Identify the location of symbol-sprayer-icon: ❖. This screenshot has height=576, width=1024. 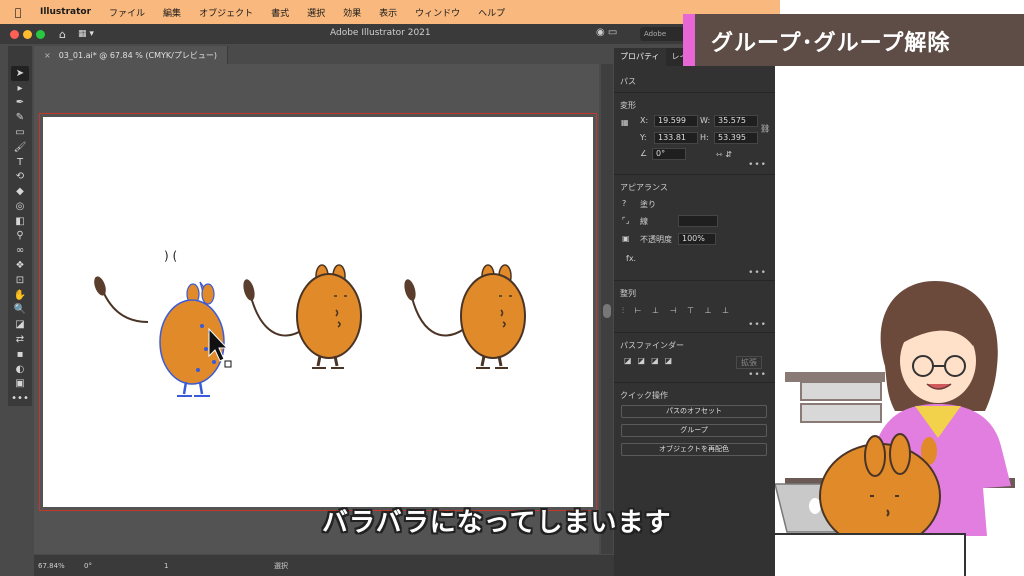
(20, 265).